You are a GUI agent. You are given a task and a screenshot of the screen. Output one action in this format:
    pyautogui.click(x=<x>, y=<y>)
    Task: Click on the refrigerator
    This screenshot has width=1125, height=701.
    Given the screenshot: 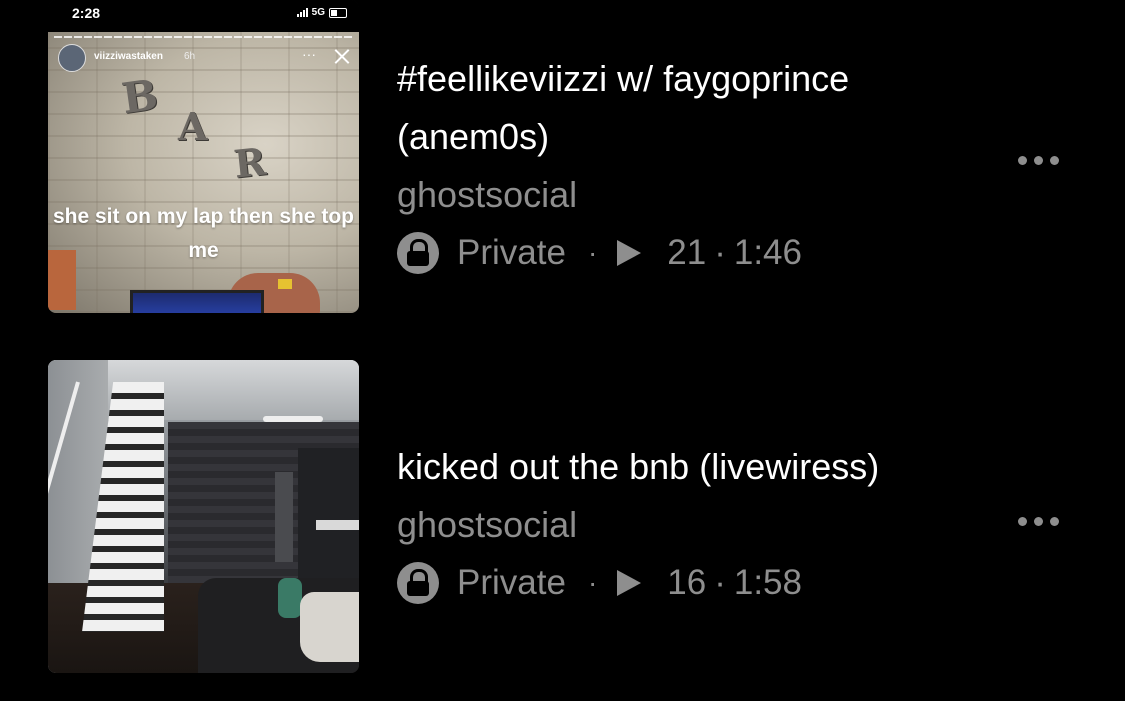 What is the action you would take?
    pyautogui.click(x=284, y=517)
    